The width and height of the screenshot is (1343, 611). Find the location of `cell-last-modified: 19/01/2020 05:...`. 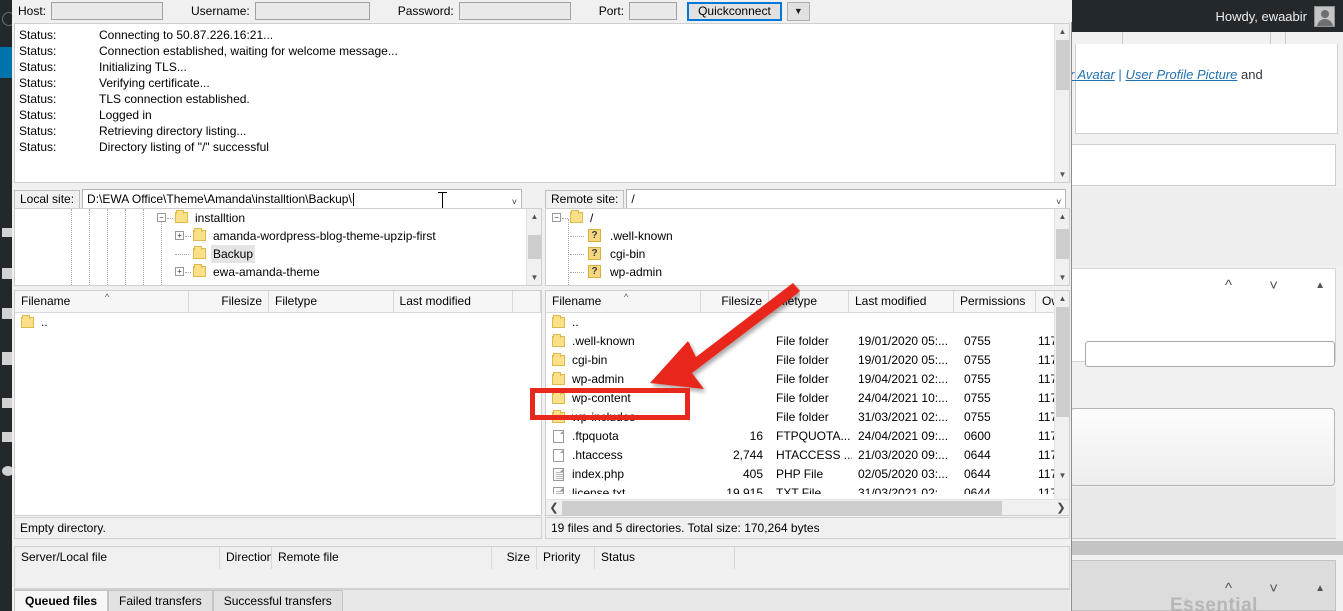

cell-last-modified: 19/01/2020 05:... is located at coordinates (903, 360).